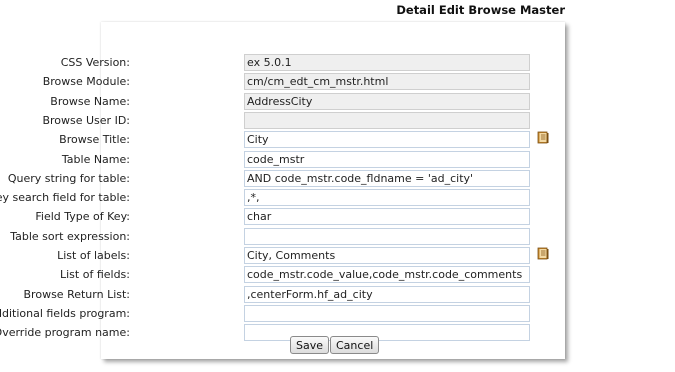 Image resolution: width=675 pixels, height=372 pixels. I want to click on form-row-additional-fields-program: Additional fields program:, so click(280, 314).